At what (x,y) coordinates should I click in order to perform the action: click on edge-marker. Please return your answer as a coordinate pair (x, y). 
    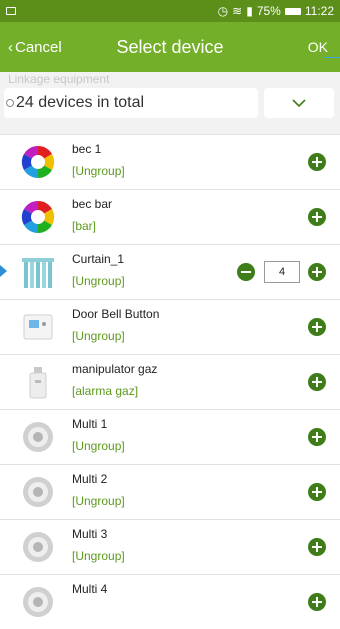
    Looking at the image, I should click on (332, 57).